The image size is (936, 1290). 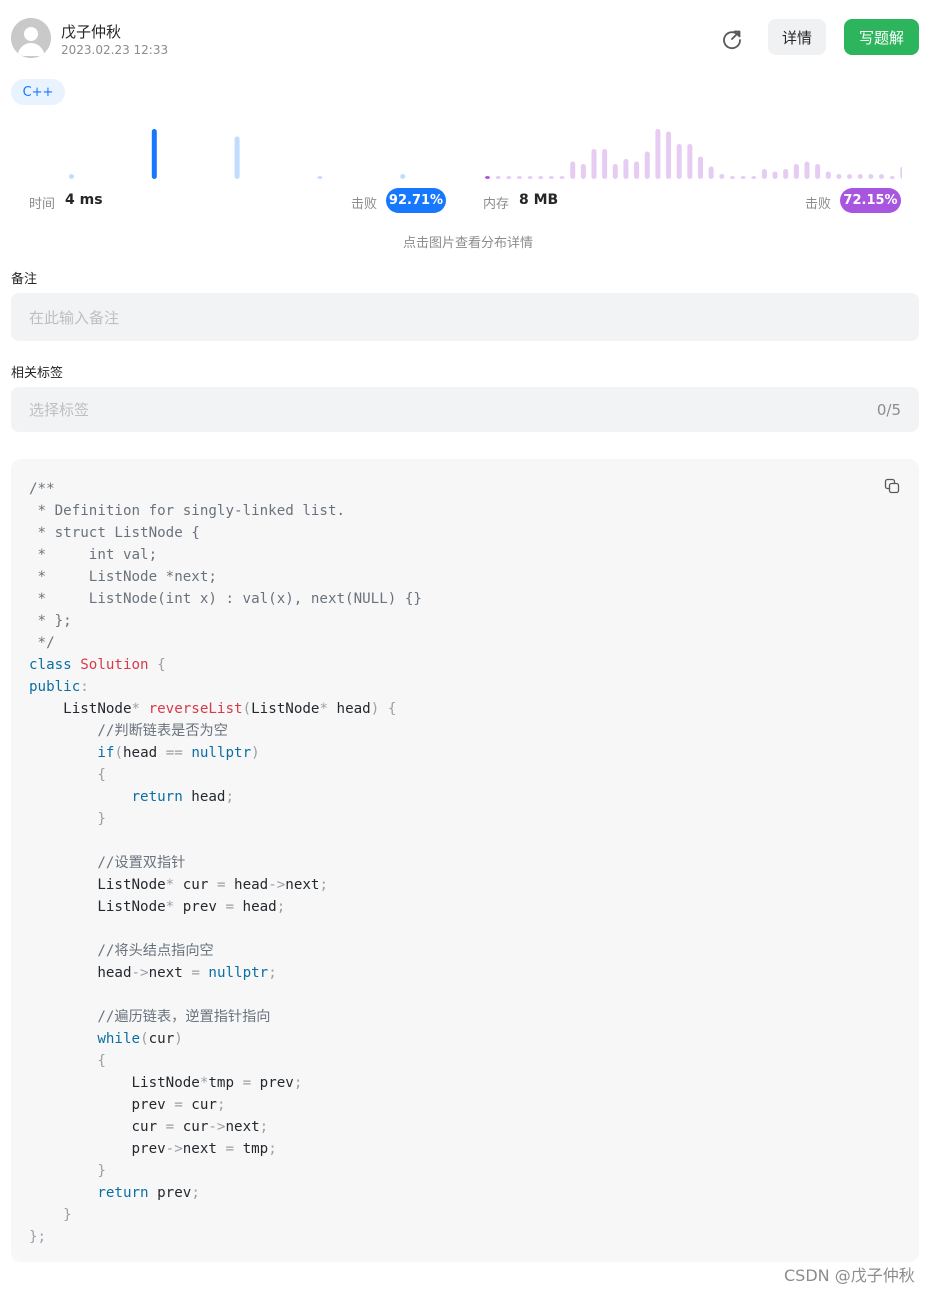 What do you see at coordinates (416, 200) in the screenshot?
I see `time-beat-badge: 92.71%` at bounding box center [416, 200].